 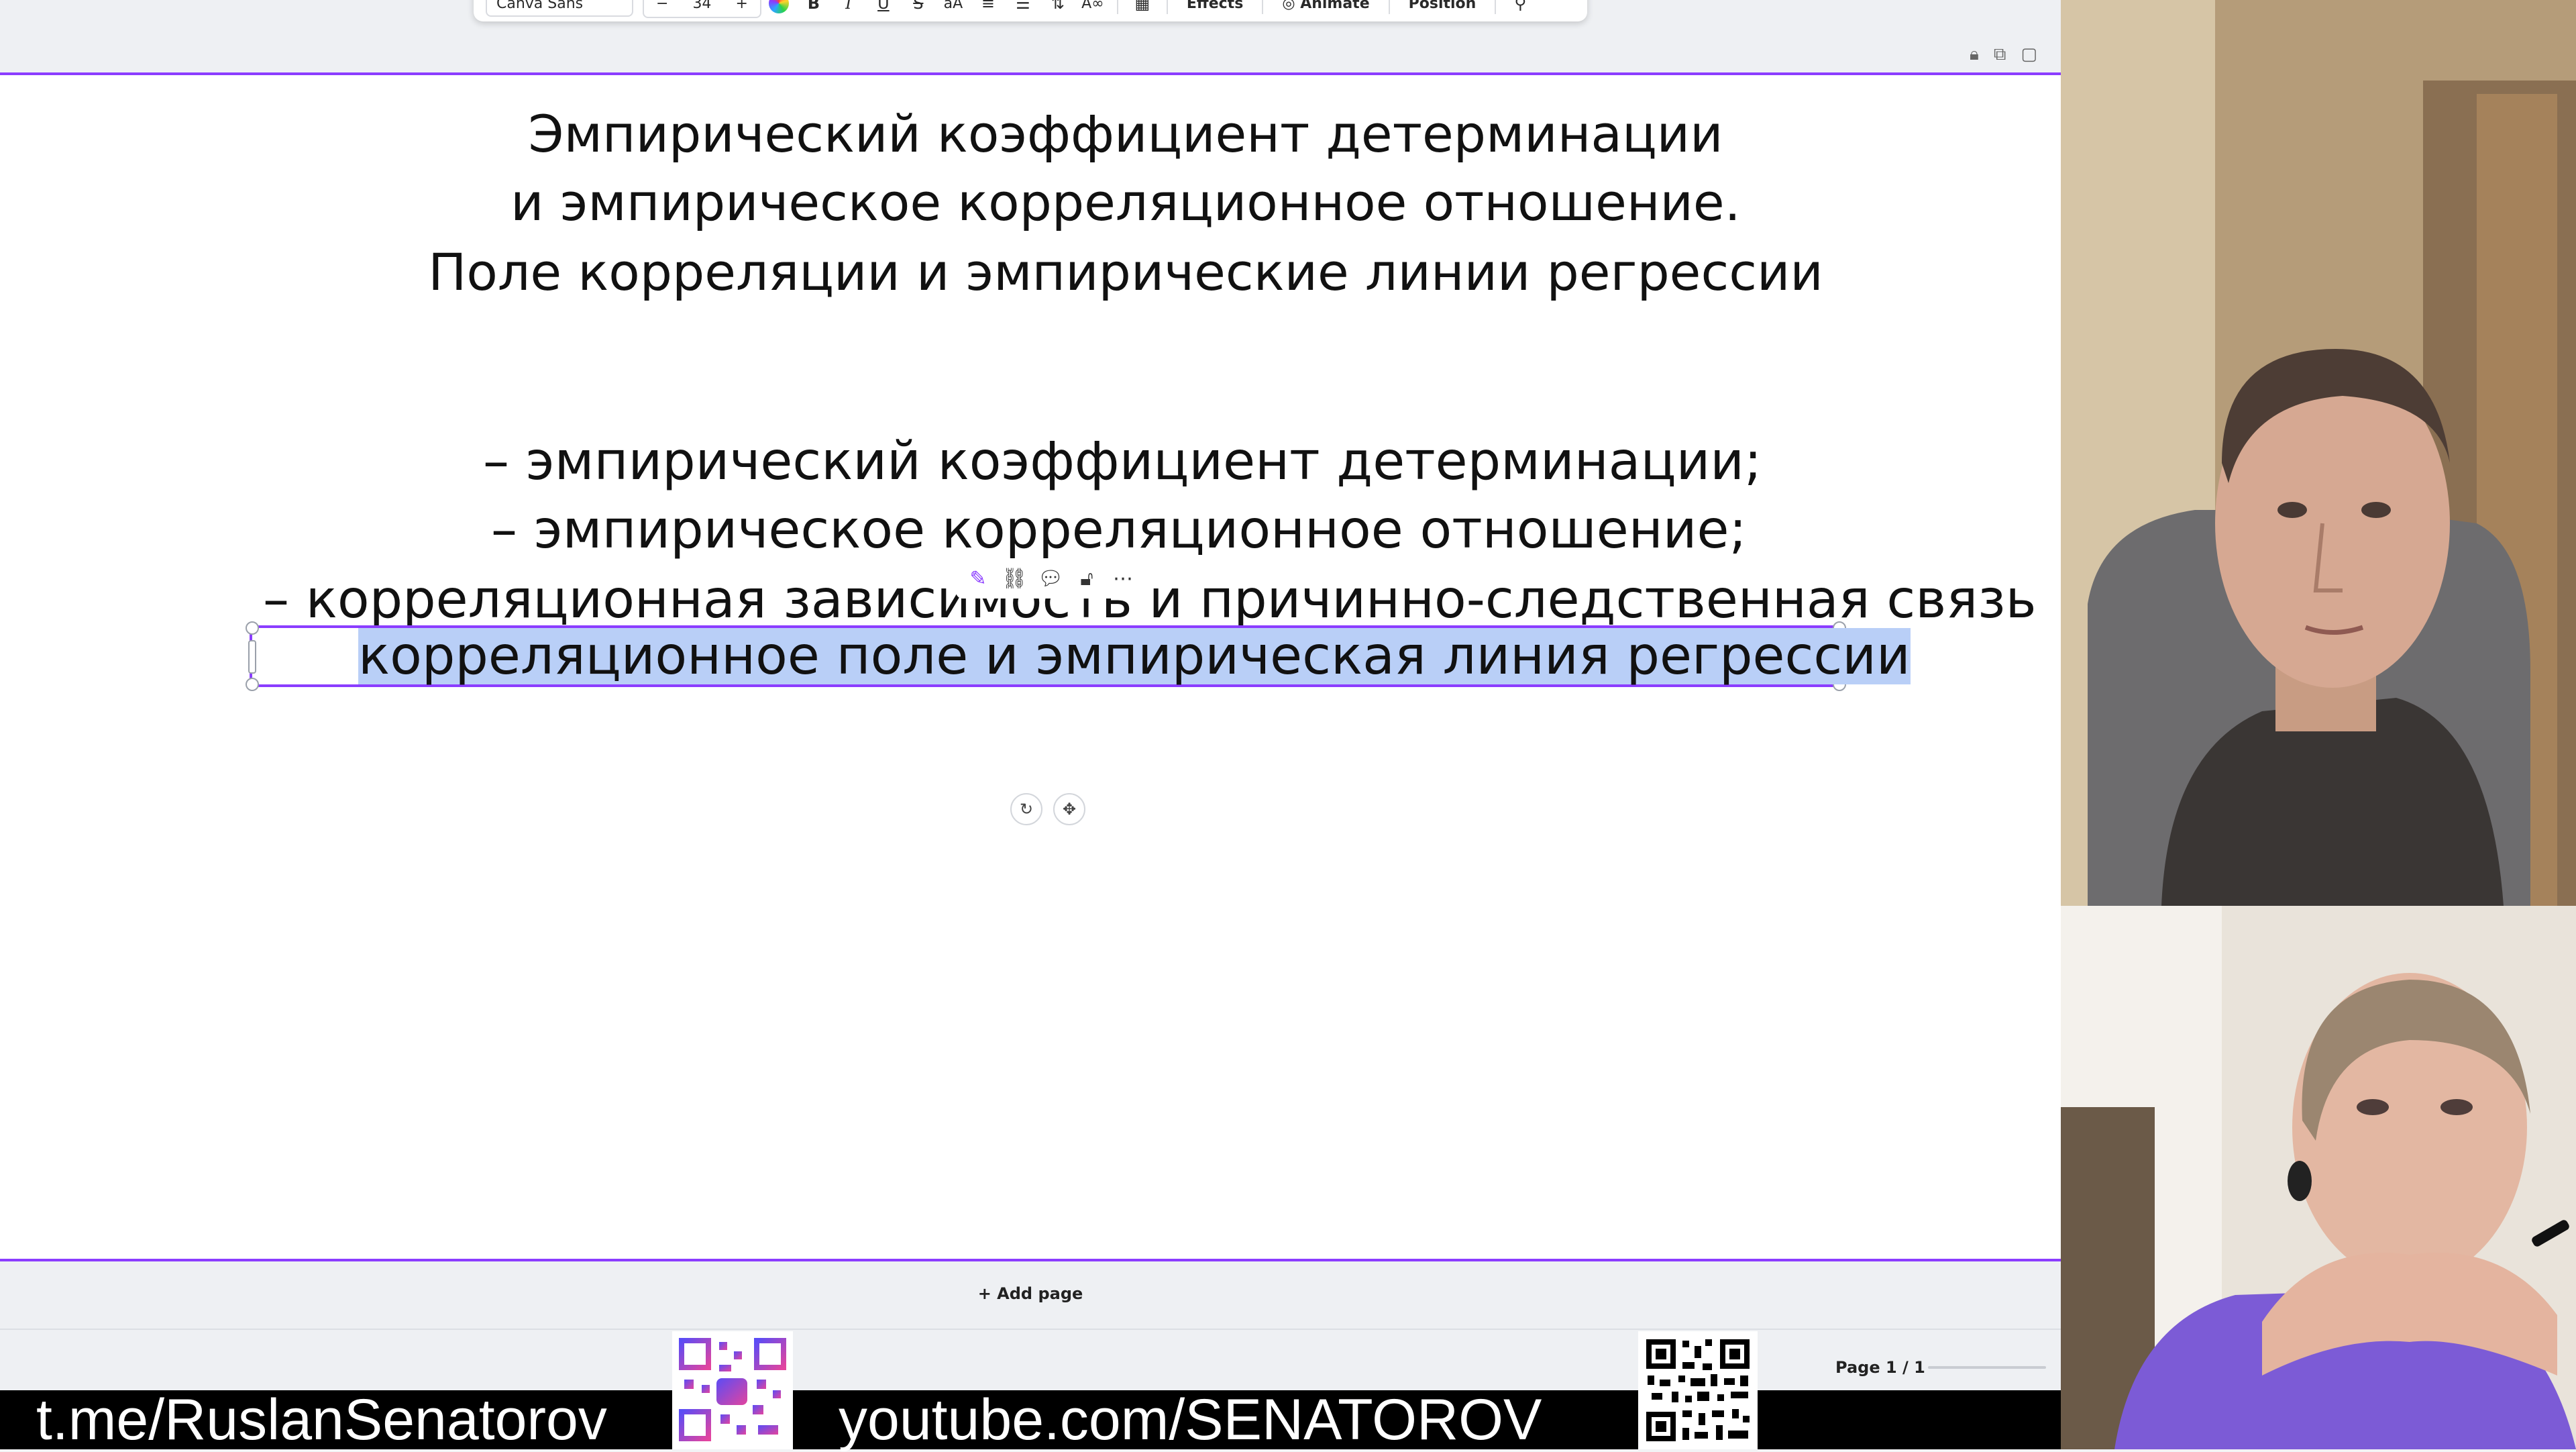 I want to click on bullet-item-1: – эмпирический коэффициент детерминации;, so click(x=1122, y=462).